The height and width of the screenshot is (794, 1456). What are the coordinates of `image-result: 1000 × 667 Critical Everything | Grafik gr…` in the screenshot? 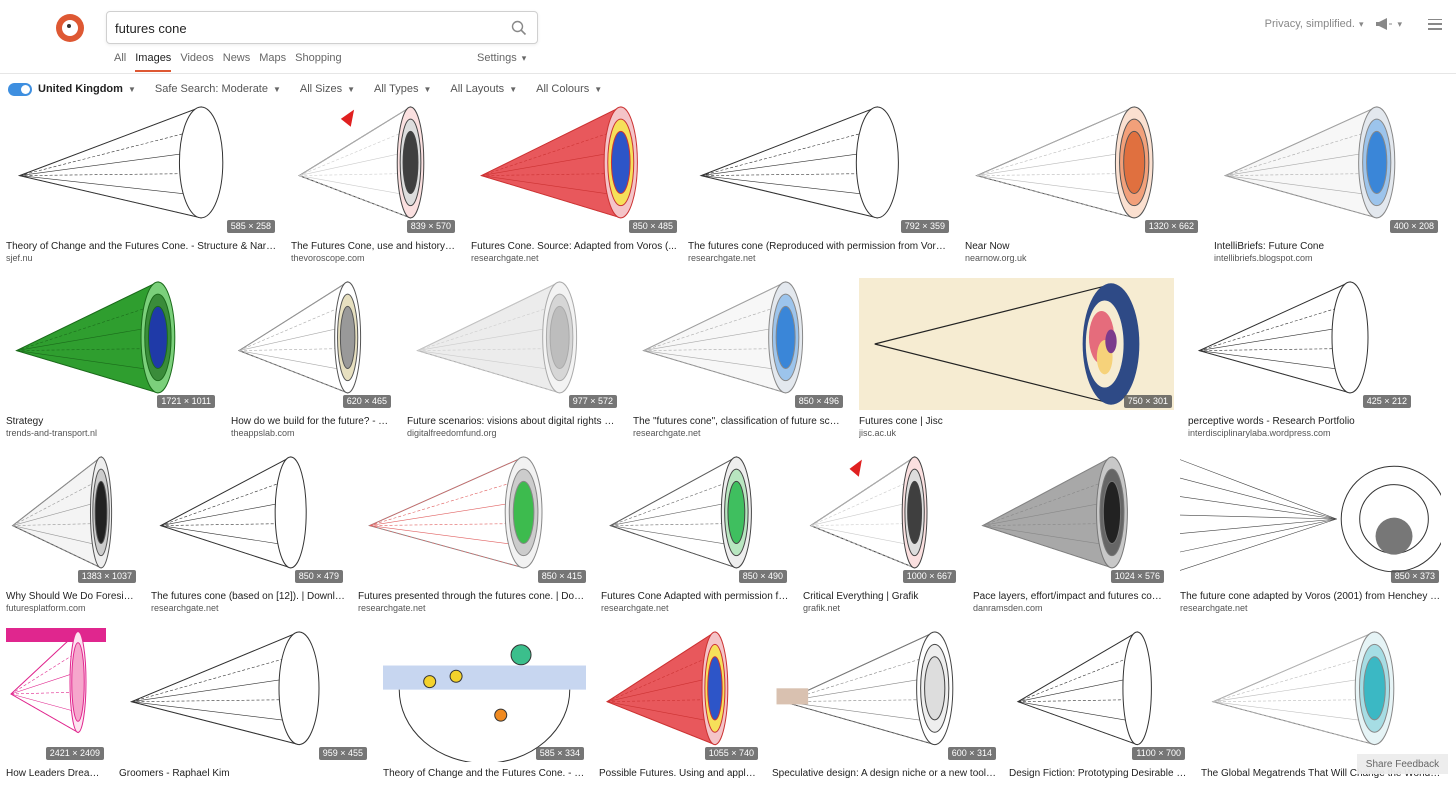 It's located at (880, 535).